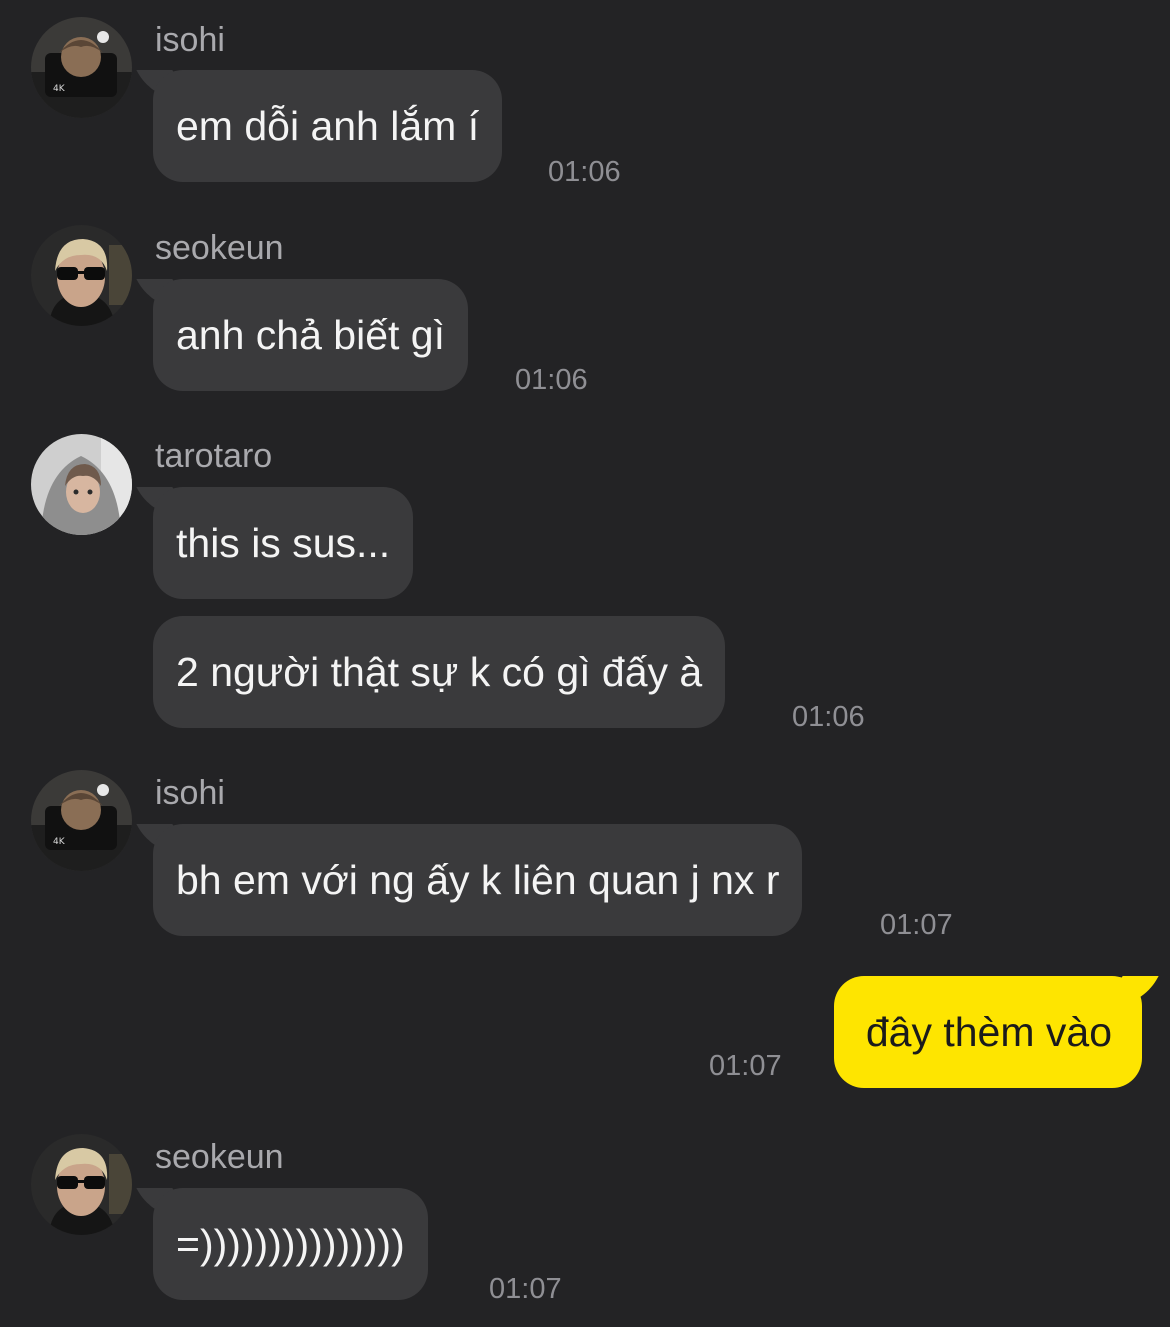  I want to click on message-bubble: em dỗi anh lắm í, so click(328, 126).